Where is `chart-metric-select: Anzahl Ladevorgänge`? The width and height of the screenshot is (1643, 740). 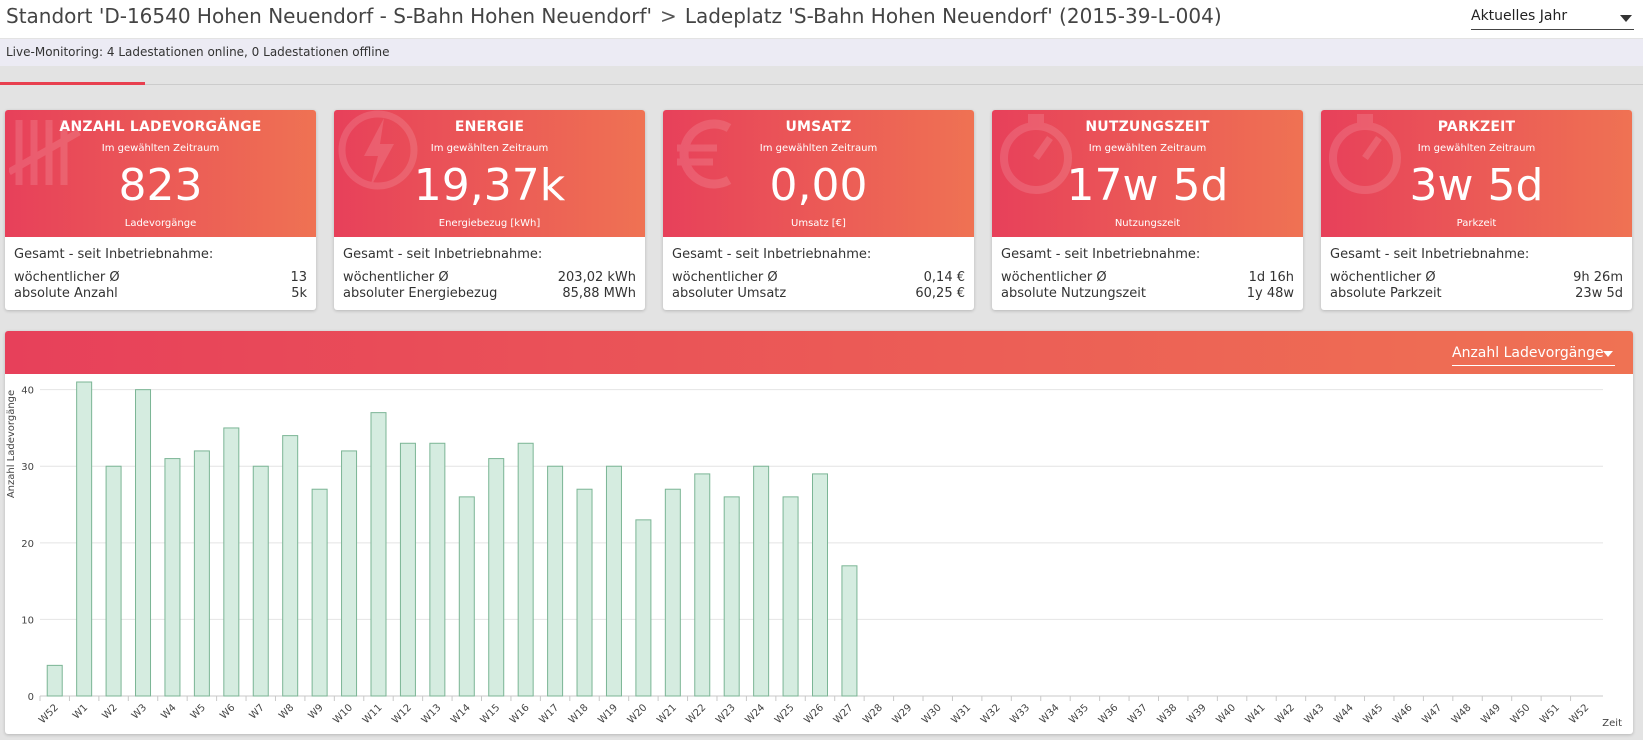 chart-metric-select: Anzahl Ladevorgänge is located at coordinates (1533, 354).